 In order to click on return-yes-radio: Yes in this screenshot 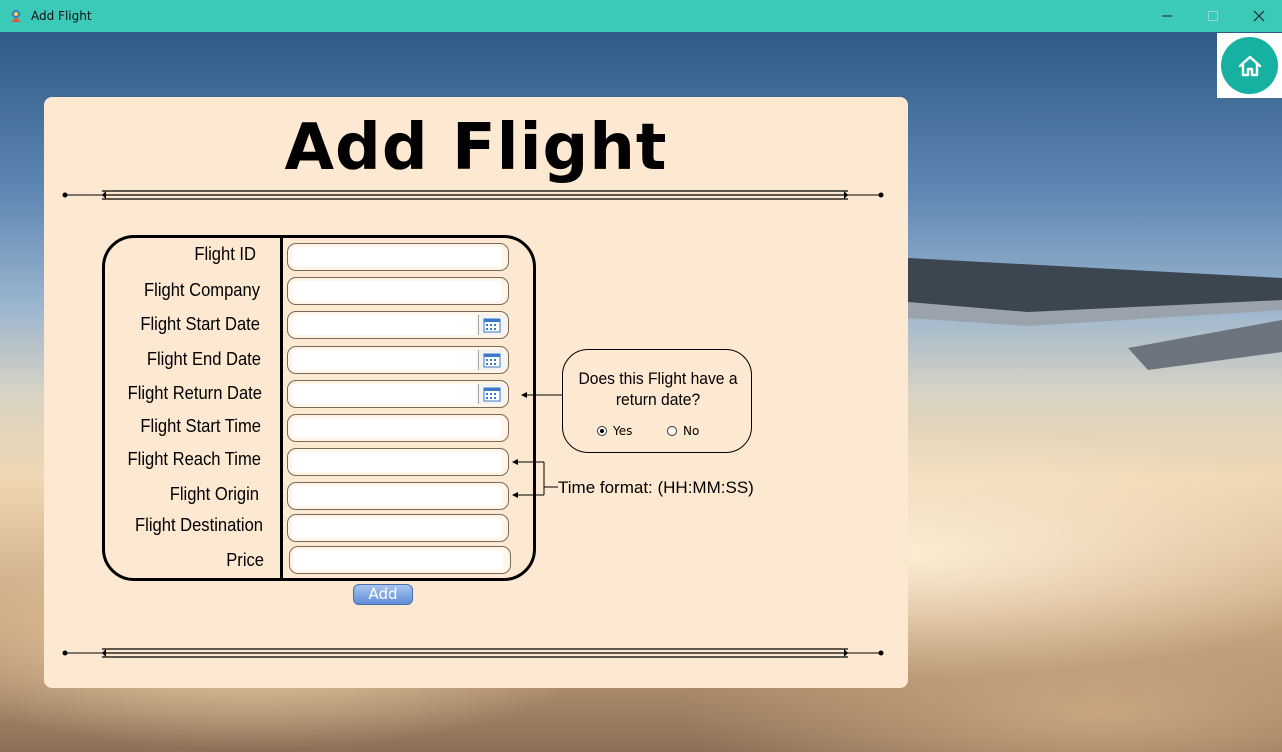, I will do `click(614, 431)`.